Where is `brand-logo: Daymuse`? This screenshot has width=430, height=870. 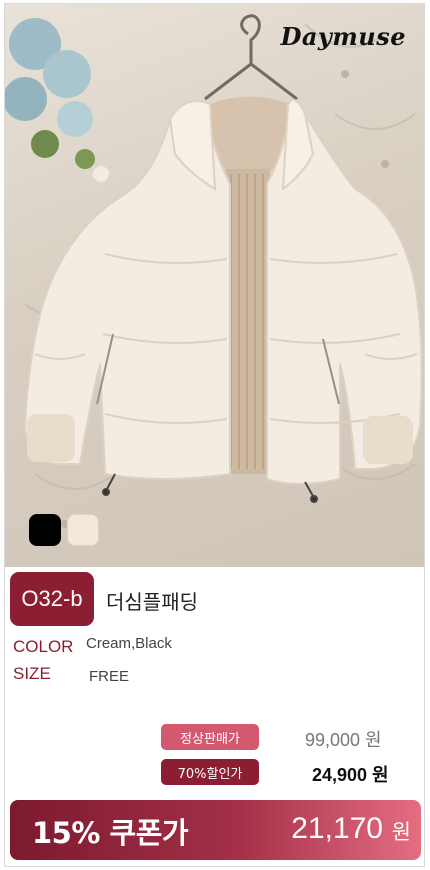
brand-logo: Daymuse is located at coordinates (343, 36).